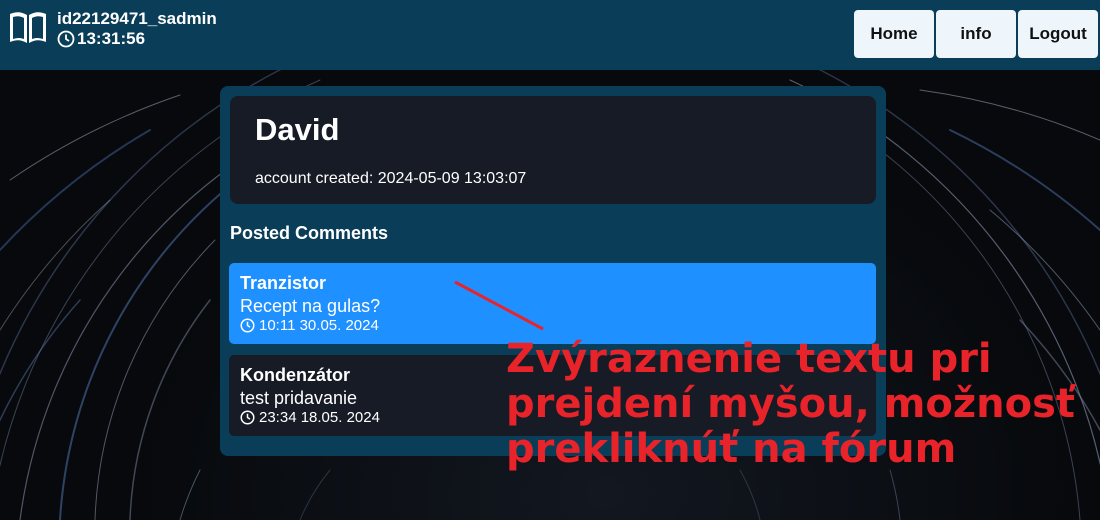 The width and height of the screenshot is (1100, 520). What do you see at coordinates (391, 178) in the screenshot?
I see `account-created-date: account created: 2024-05-09 13:03:07` at bounding box center [391, 178].